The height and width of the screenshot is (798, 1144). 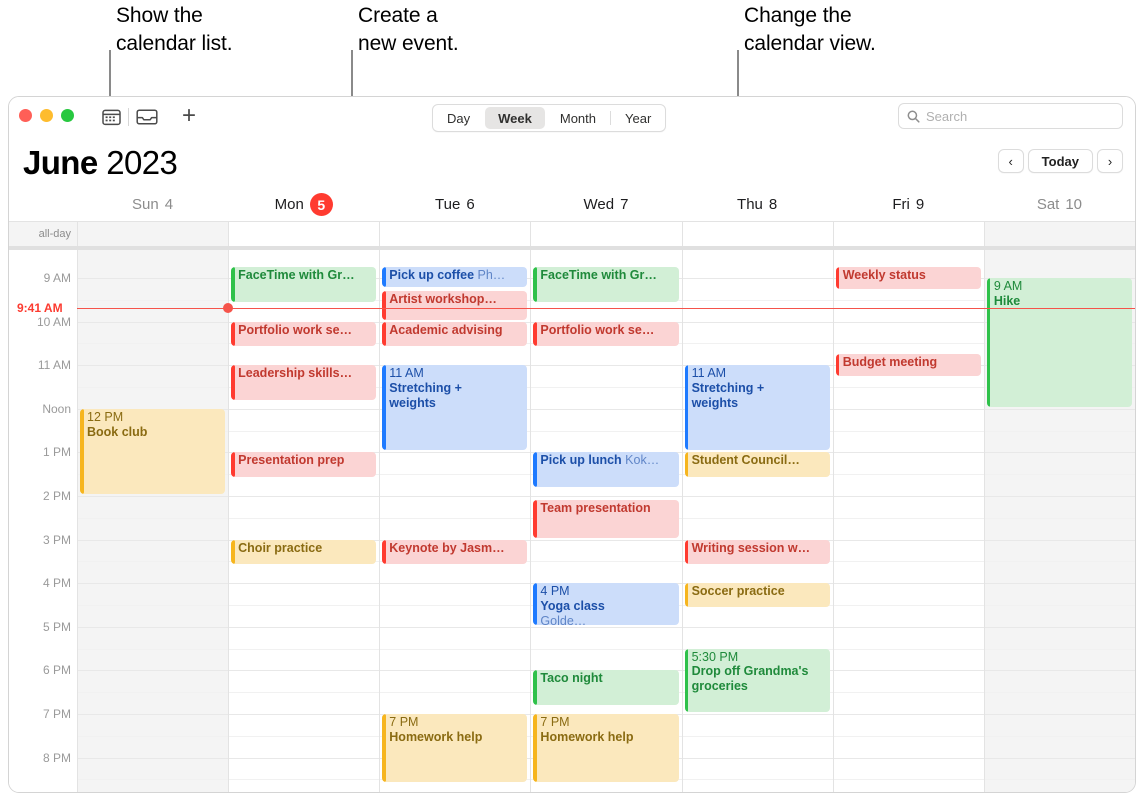 I want to click on all-day-cell-sat, so click(x=1059, y=234).